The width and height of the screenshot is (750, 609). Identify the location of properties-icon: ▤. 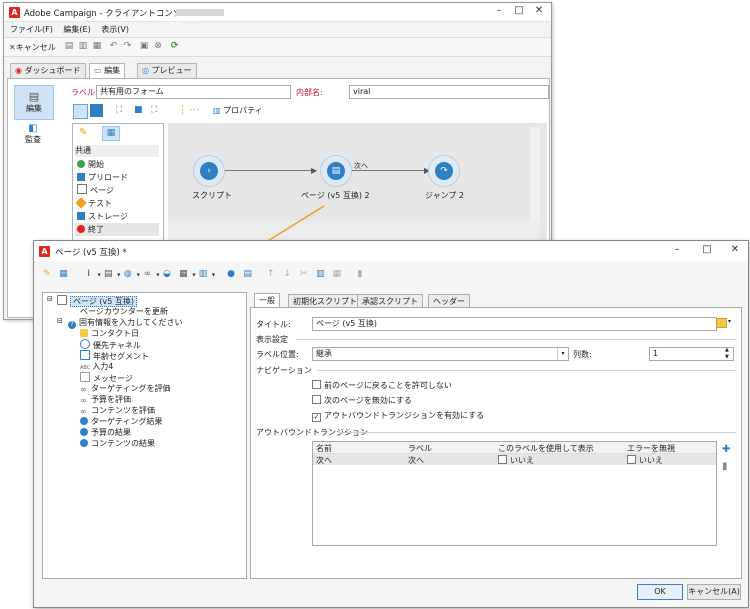
(248, 274).